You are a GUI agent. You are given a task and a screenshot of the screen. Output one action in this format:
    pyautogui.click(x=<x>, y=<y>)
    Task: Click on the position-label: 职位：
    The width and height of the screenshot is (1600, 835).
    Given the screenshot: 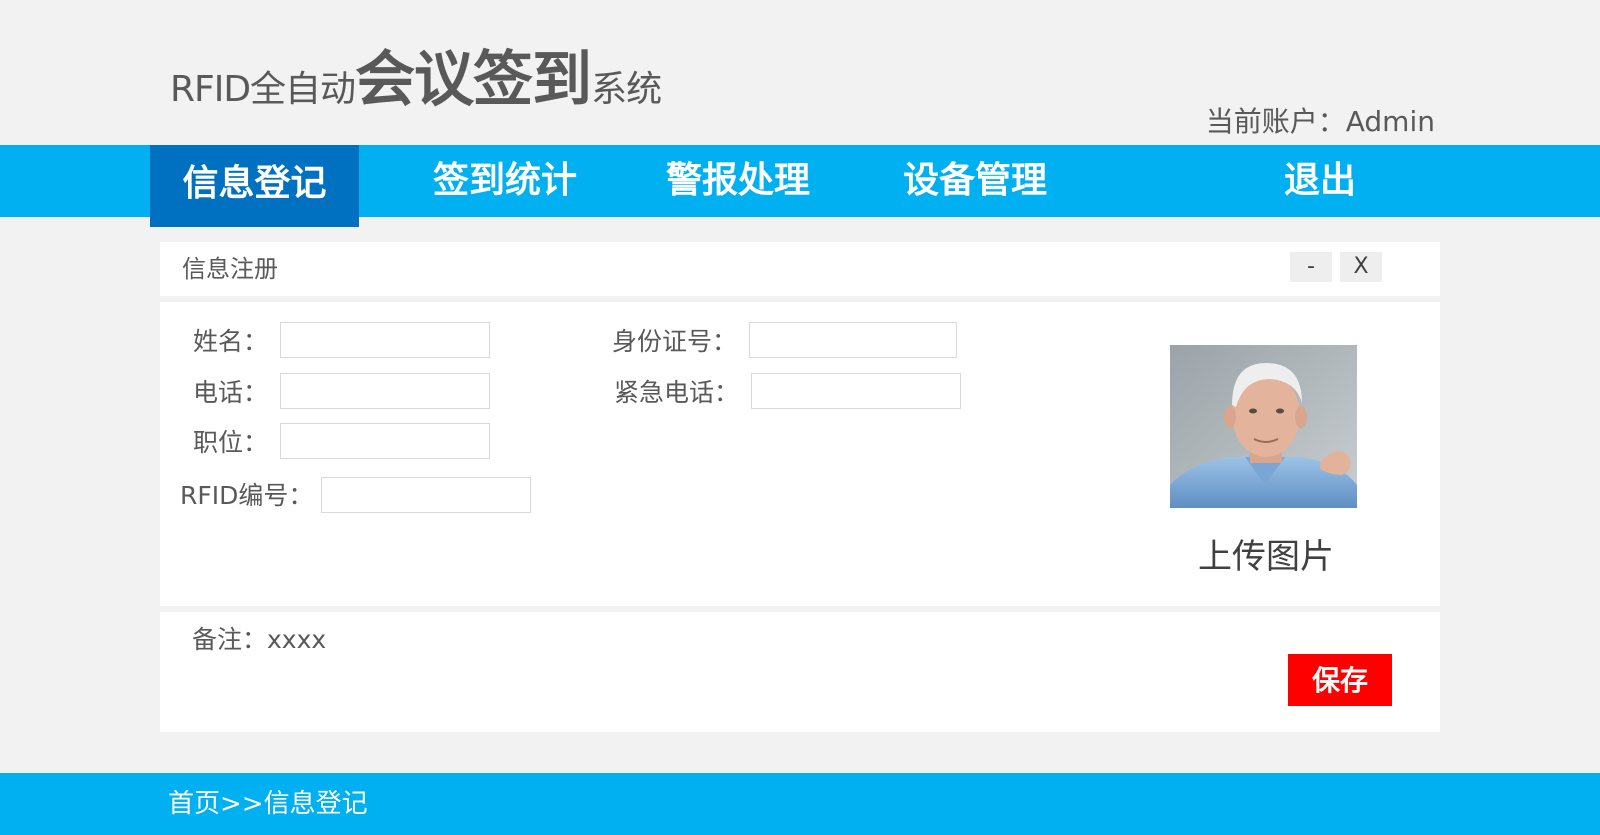 What is the action you would take?
    pyautogui.click(x=231, y=442)
    